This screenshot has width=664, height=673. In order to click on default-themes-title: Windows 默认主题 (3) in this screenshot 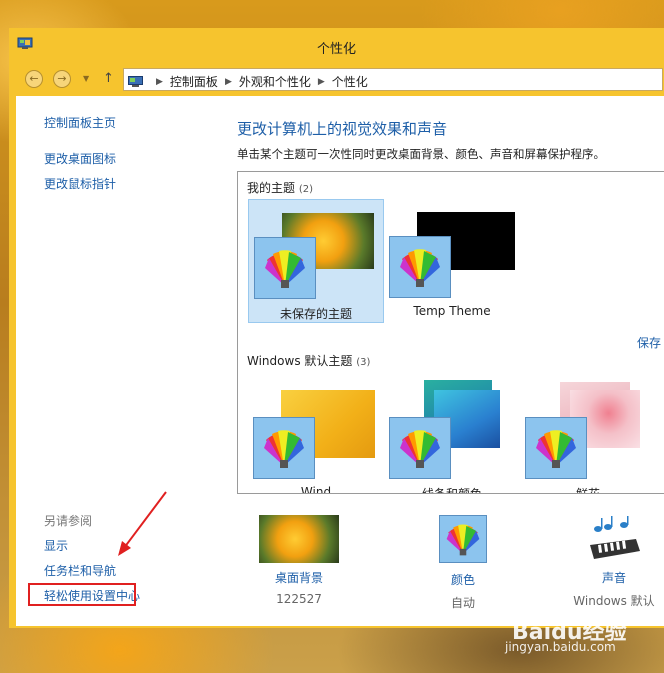, I will do `click(309, 361)`.